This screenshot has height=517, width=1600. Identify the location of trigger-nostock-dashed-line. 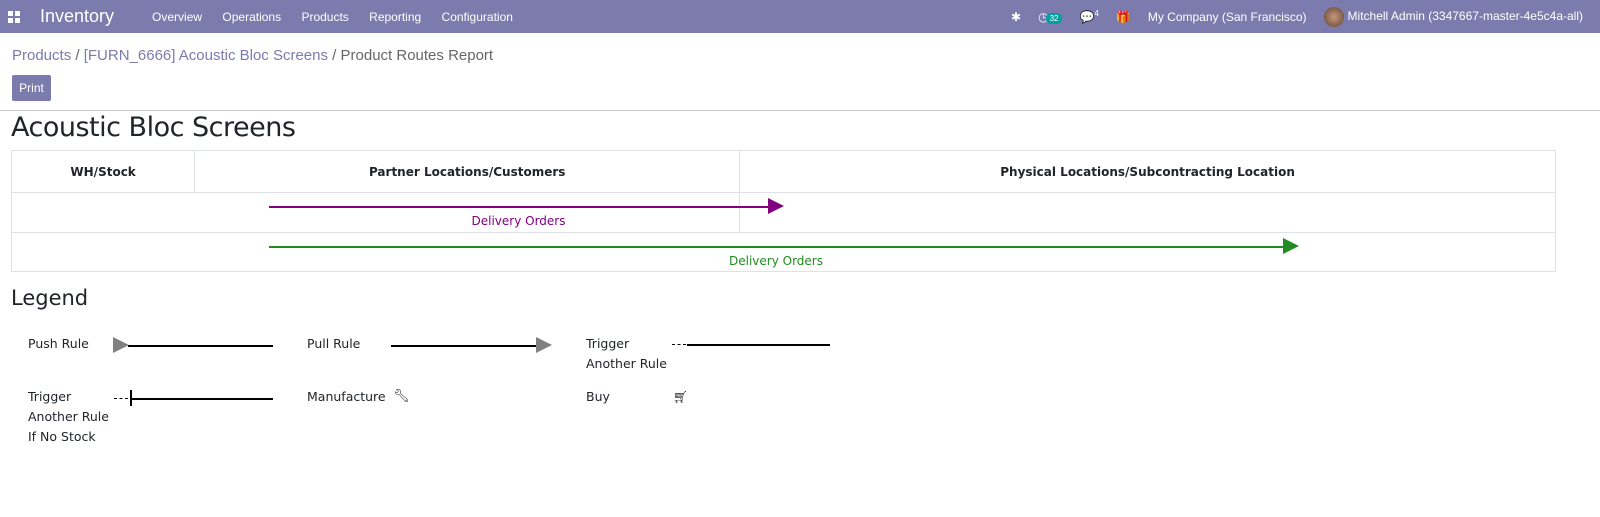
(121, 398).